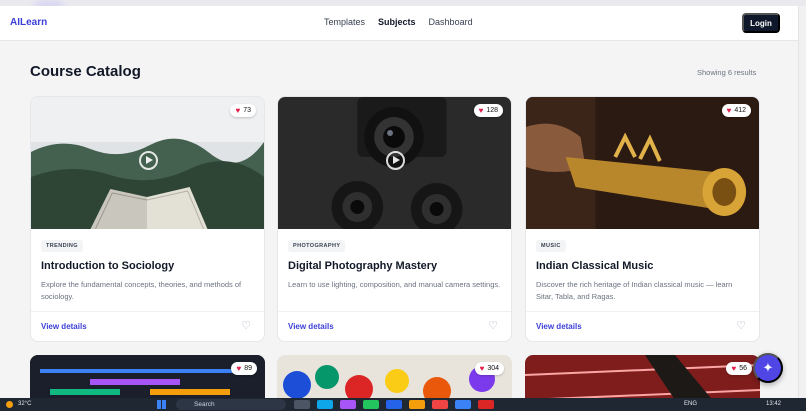  What do you see at coordinates (363, 266) in the screenshot?
I see `course-title: Digital Photography Mastery` at bounding box center [363, 266].